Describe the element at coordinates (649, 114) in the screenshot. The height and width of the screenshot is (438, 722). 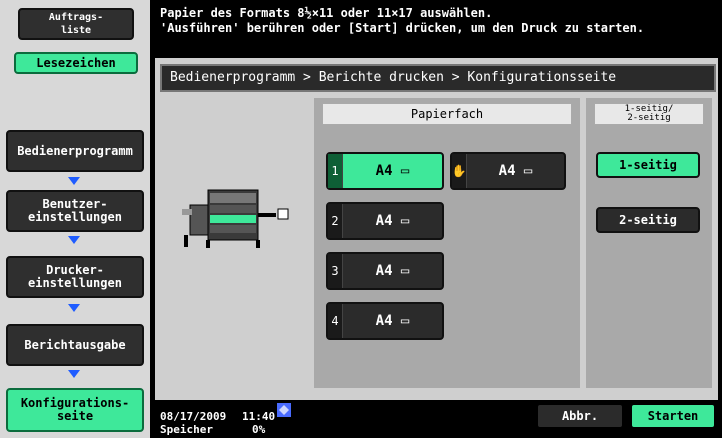
I see `sides-header: 1-seitig/ 2-seitig` at that location.